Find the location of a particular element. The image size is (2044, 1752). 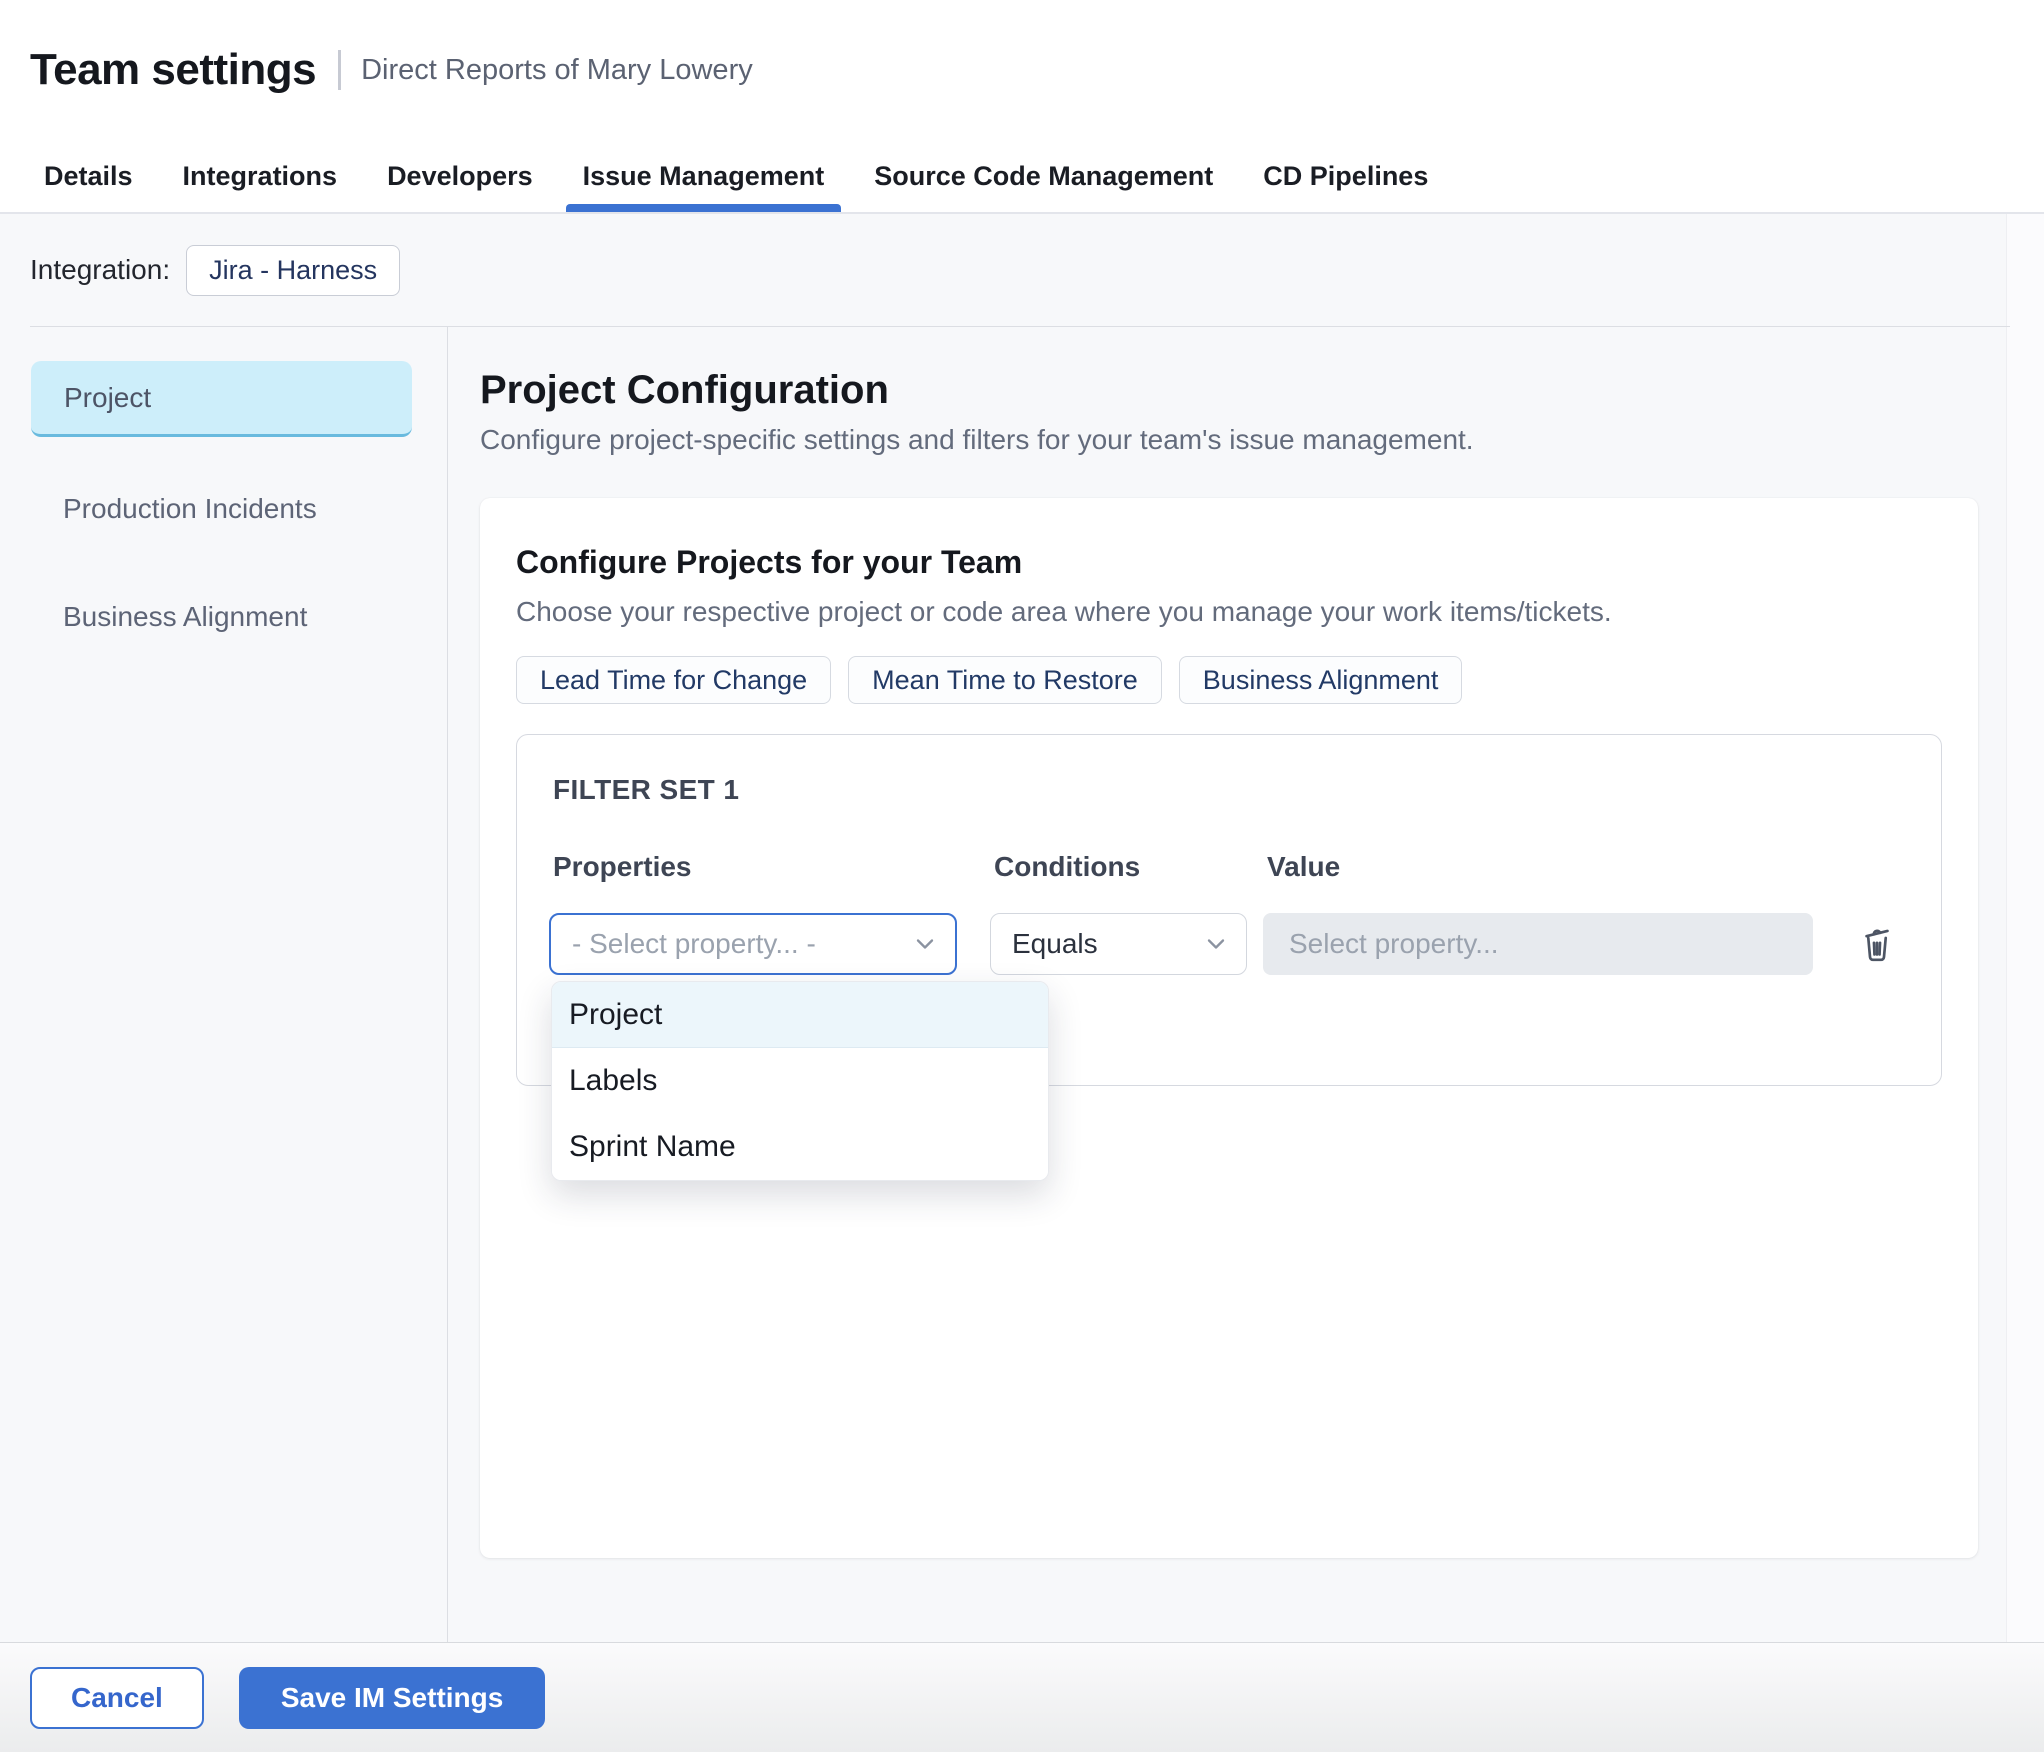

properties-select-placeholder: - Select property... - is located at coordinates (694, 943).